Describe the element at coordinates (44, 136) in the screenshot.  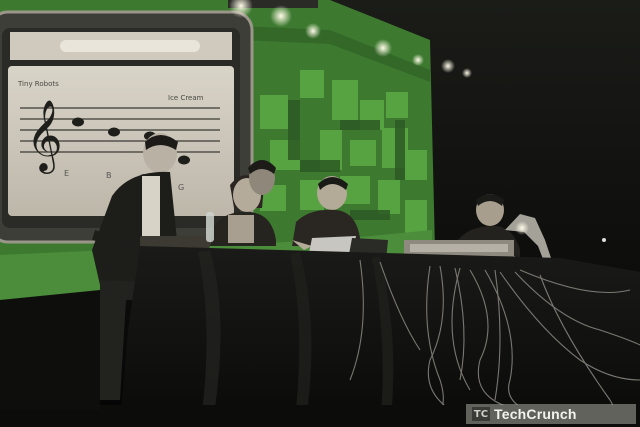
I see `treble-clef-icon: 𝄞` at that location.